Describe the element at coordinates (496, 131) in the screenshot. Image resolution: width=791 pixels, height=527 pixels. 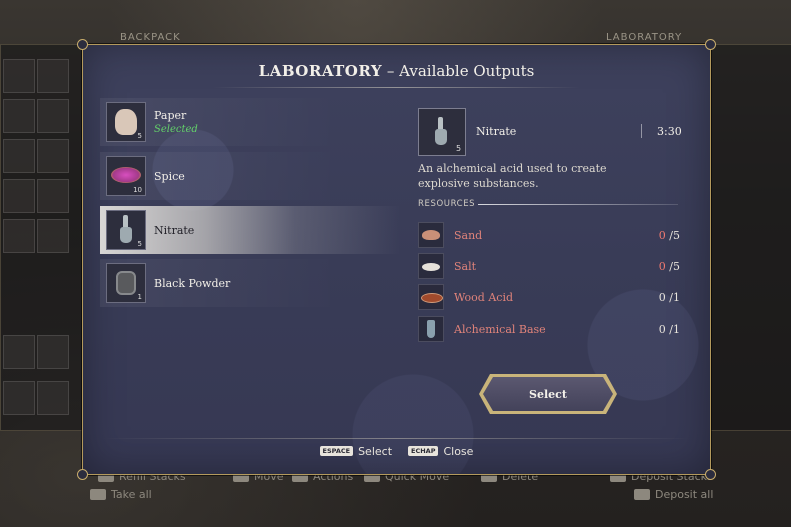
I see `detail-item-name: Nitrate` at that location.